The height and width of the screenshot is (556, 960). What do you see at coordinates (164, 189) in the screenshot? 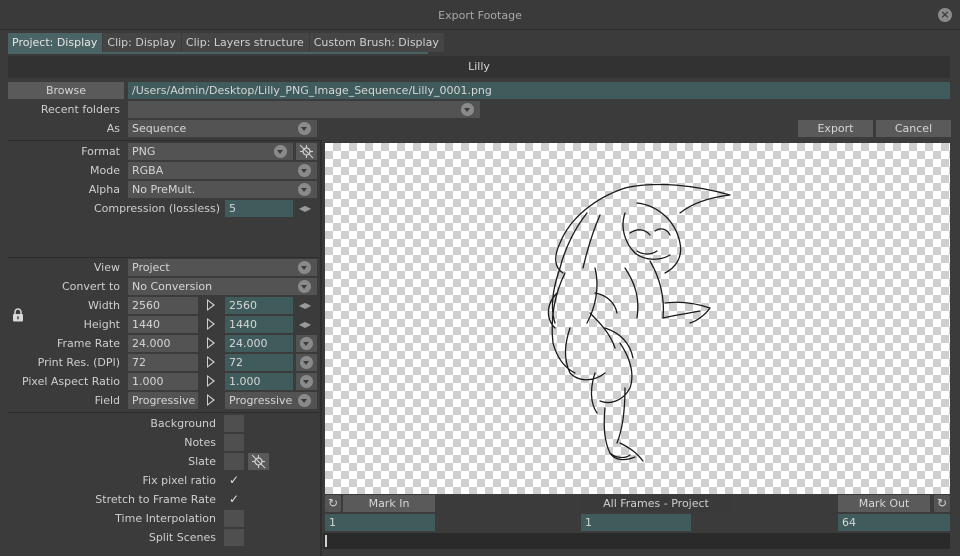
I see `alpha-value: No PreMult.` at bounding box center [164, 189].